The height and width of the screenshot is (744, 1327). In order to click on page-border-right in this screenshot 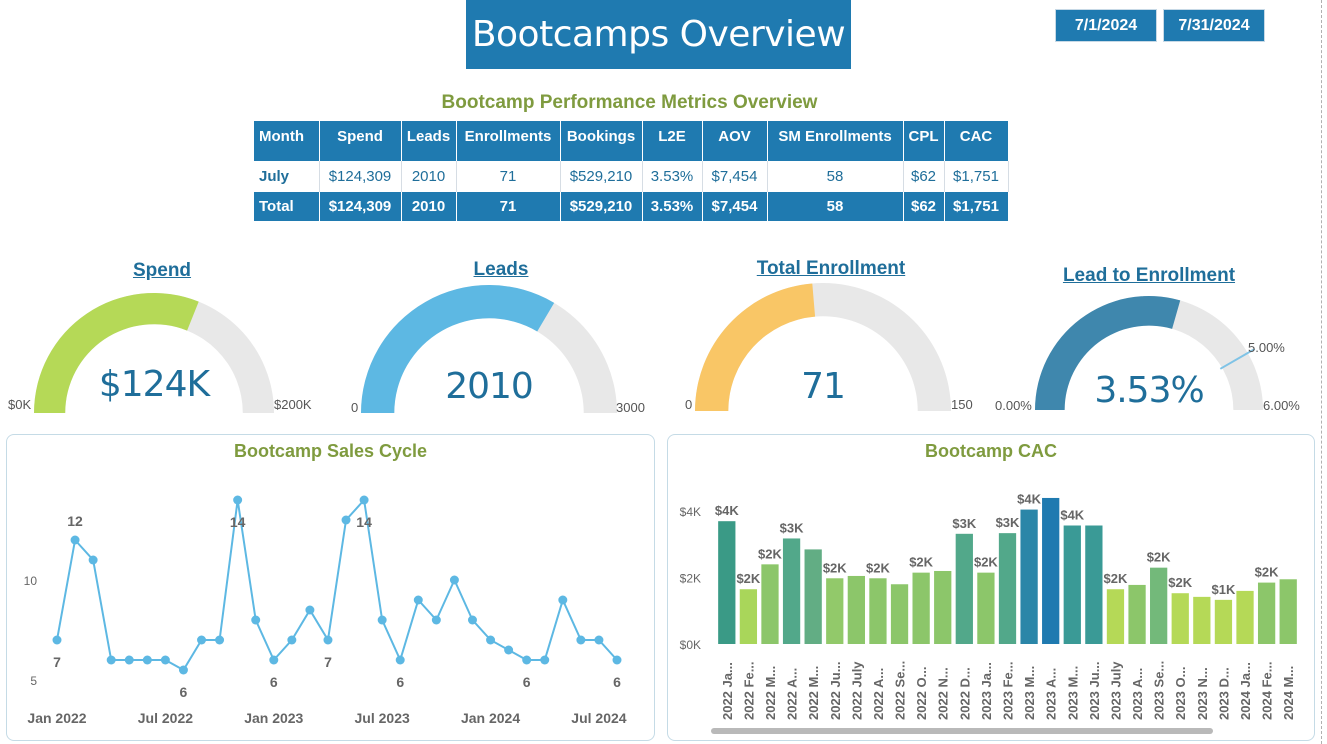, I will do `click(1321, 372)`.